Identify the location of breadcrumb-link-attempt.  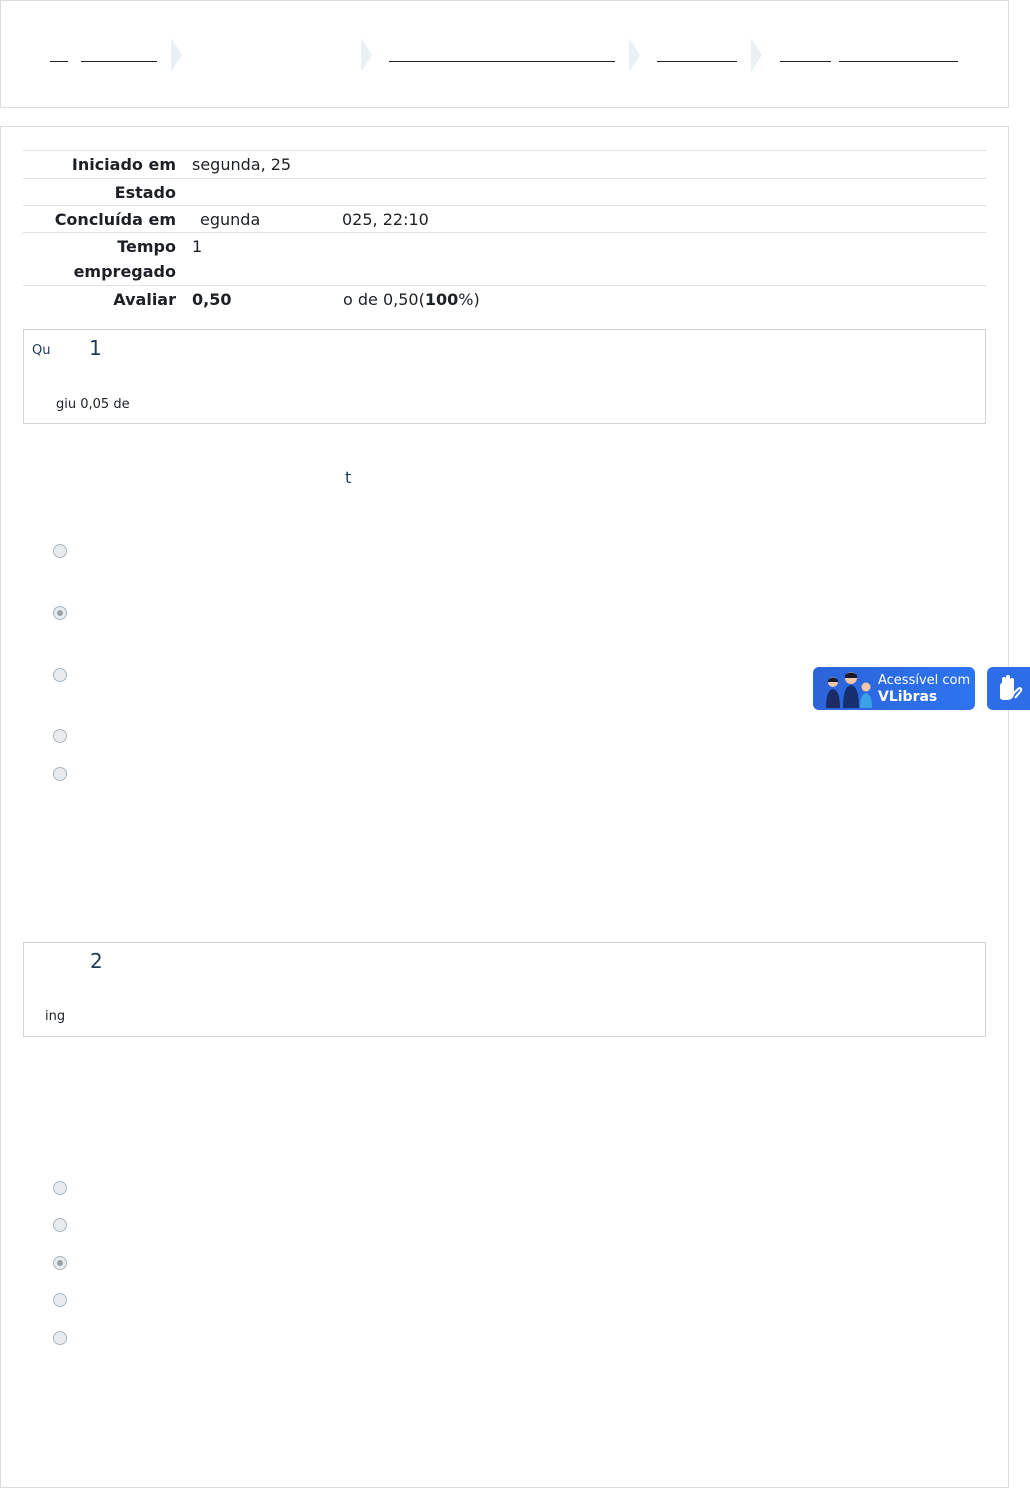
(898, 61).